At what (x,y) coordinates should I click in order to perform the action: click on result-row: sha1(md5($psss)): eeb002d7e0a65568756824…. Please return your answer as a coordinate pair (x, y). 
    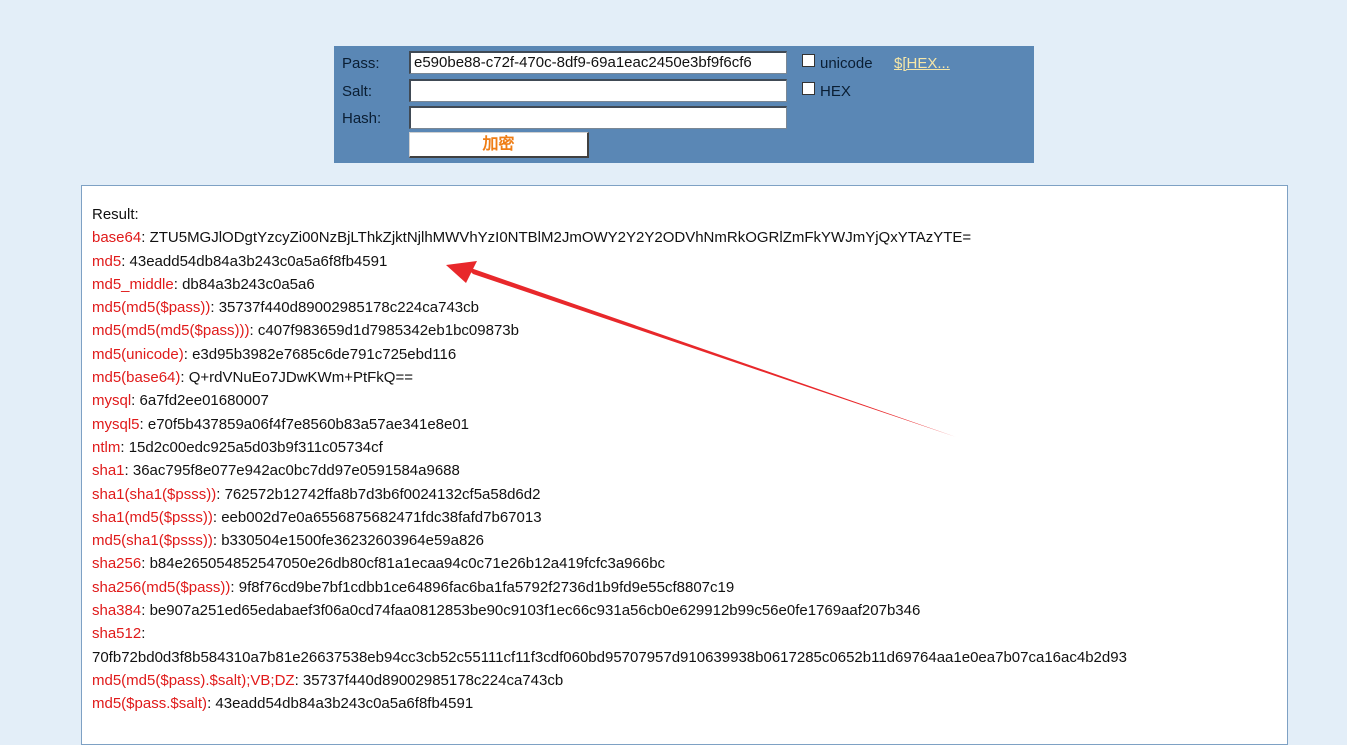
    Looking at the image, I should click on (609, 517).